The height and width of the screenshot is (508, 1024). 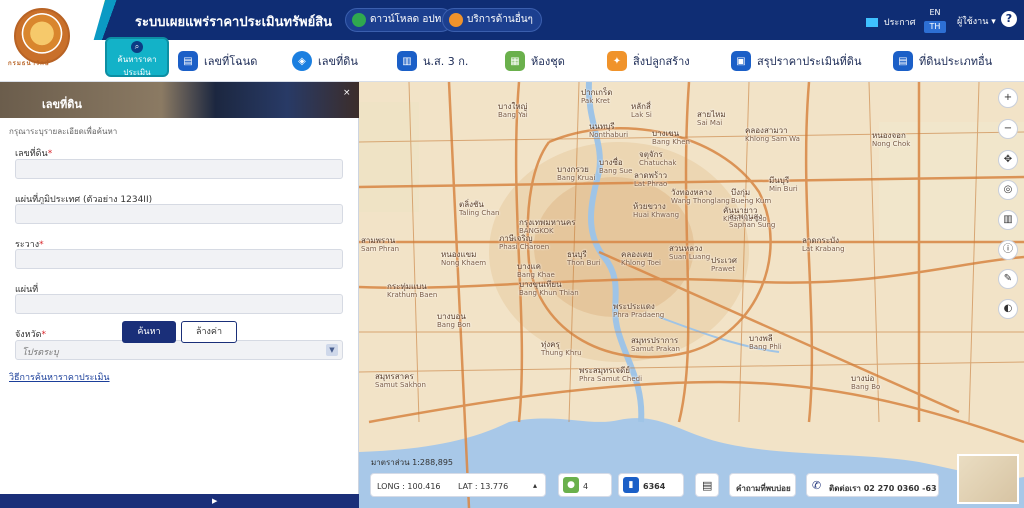 What do you see at coordinates (1008, 250) in the screenshot?
I see `info-icon: ⓘ` at bounding box center [1008, 250].